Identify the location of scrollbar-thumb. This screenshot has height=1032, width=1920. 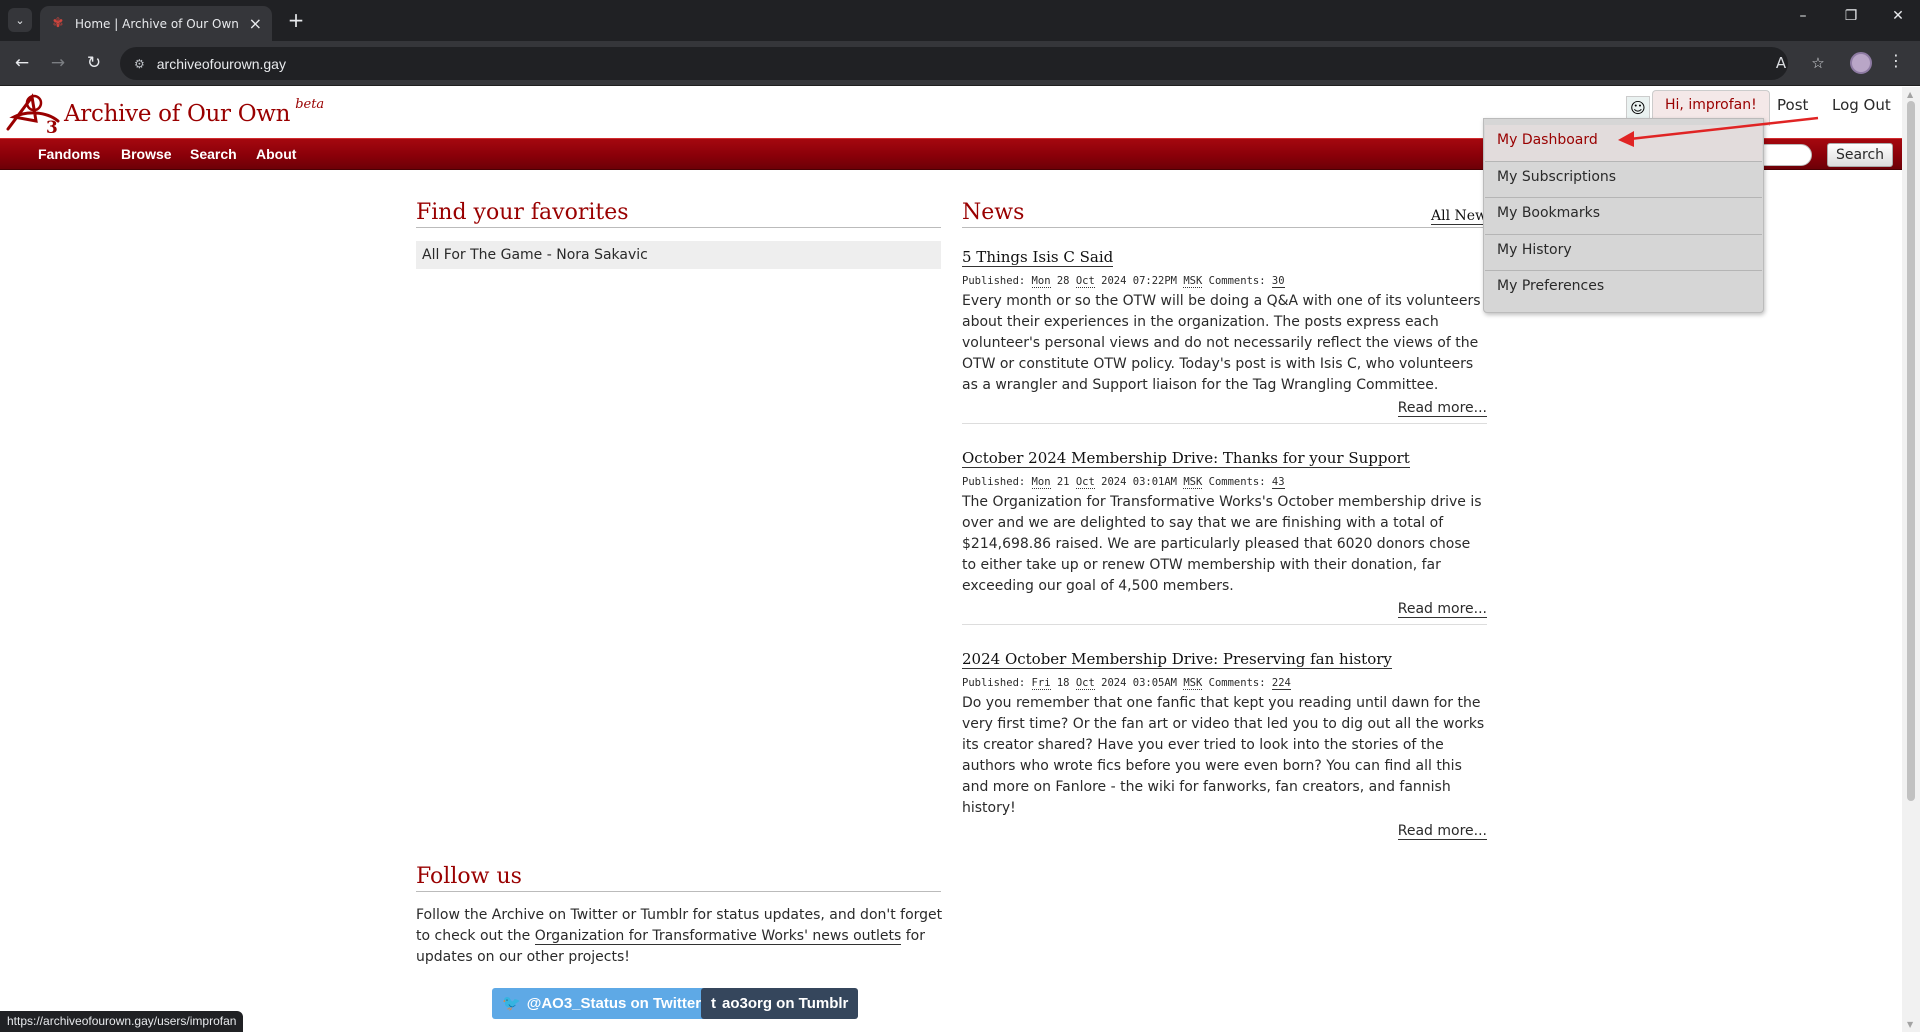
(1911, 451).